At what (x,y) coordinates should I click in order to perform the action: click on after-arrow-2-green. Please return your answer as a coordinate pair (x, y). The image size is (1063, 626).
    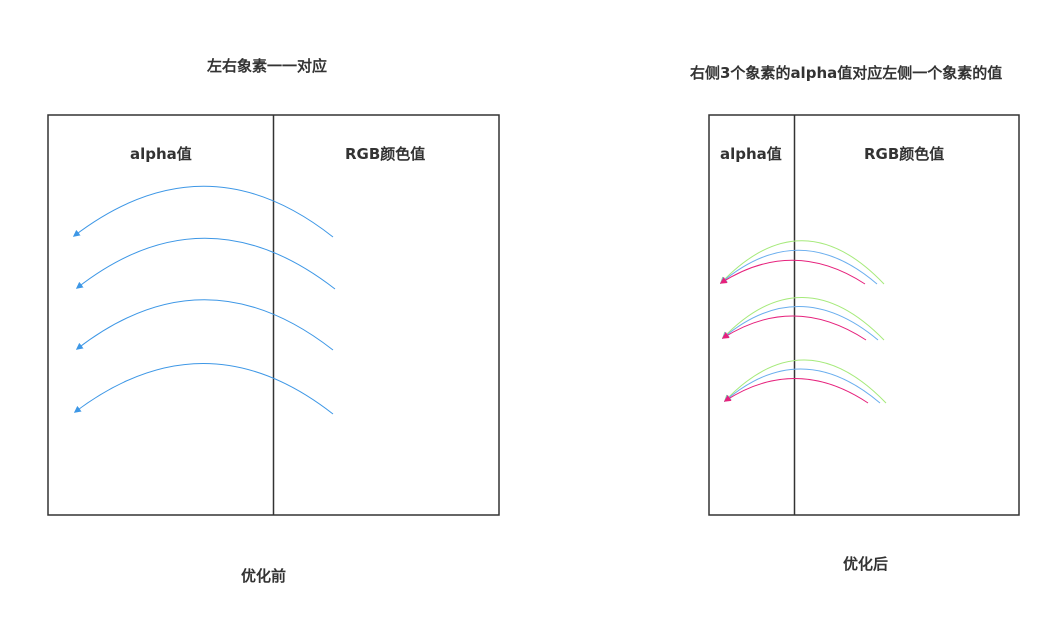
    Looking at the image, I should click on (803, 319).